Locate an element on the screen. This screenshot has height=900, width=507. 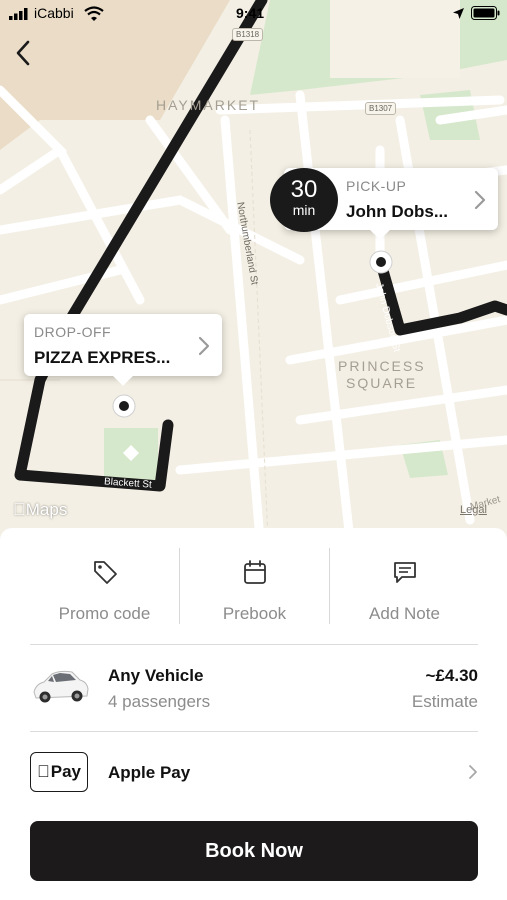
add-note-label: Add Note is located at coordinates (404, 613).